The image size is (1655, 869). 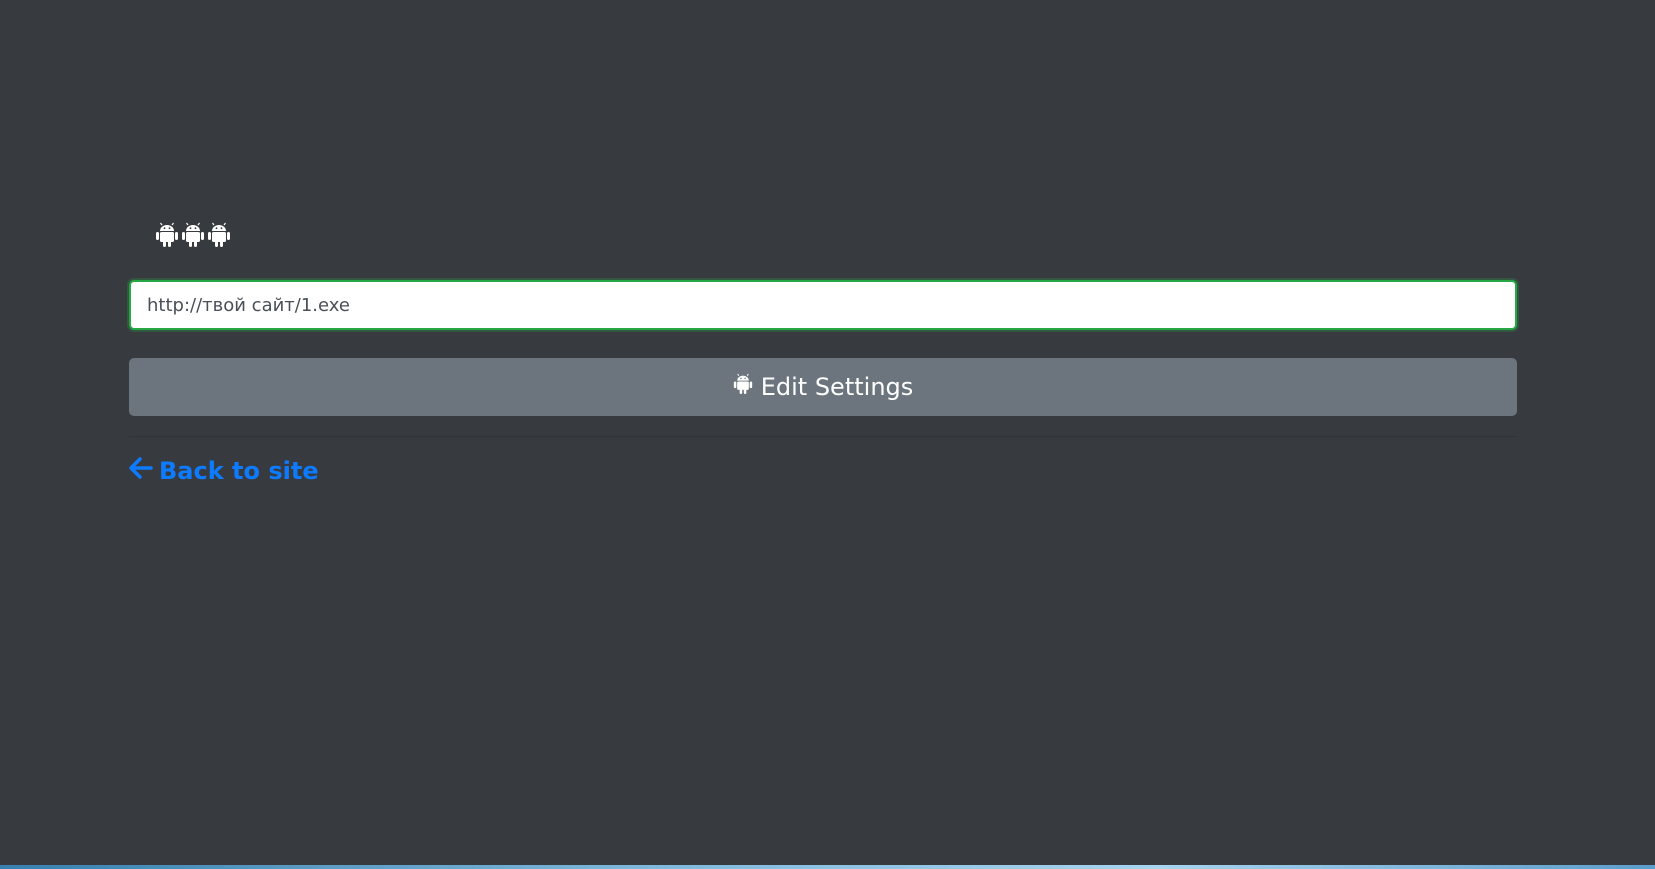 I want to click on taskbar-strip, so click(x=827, y=867).